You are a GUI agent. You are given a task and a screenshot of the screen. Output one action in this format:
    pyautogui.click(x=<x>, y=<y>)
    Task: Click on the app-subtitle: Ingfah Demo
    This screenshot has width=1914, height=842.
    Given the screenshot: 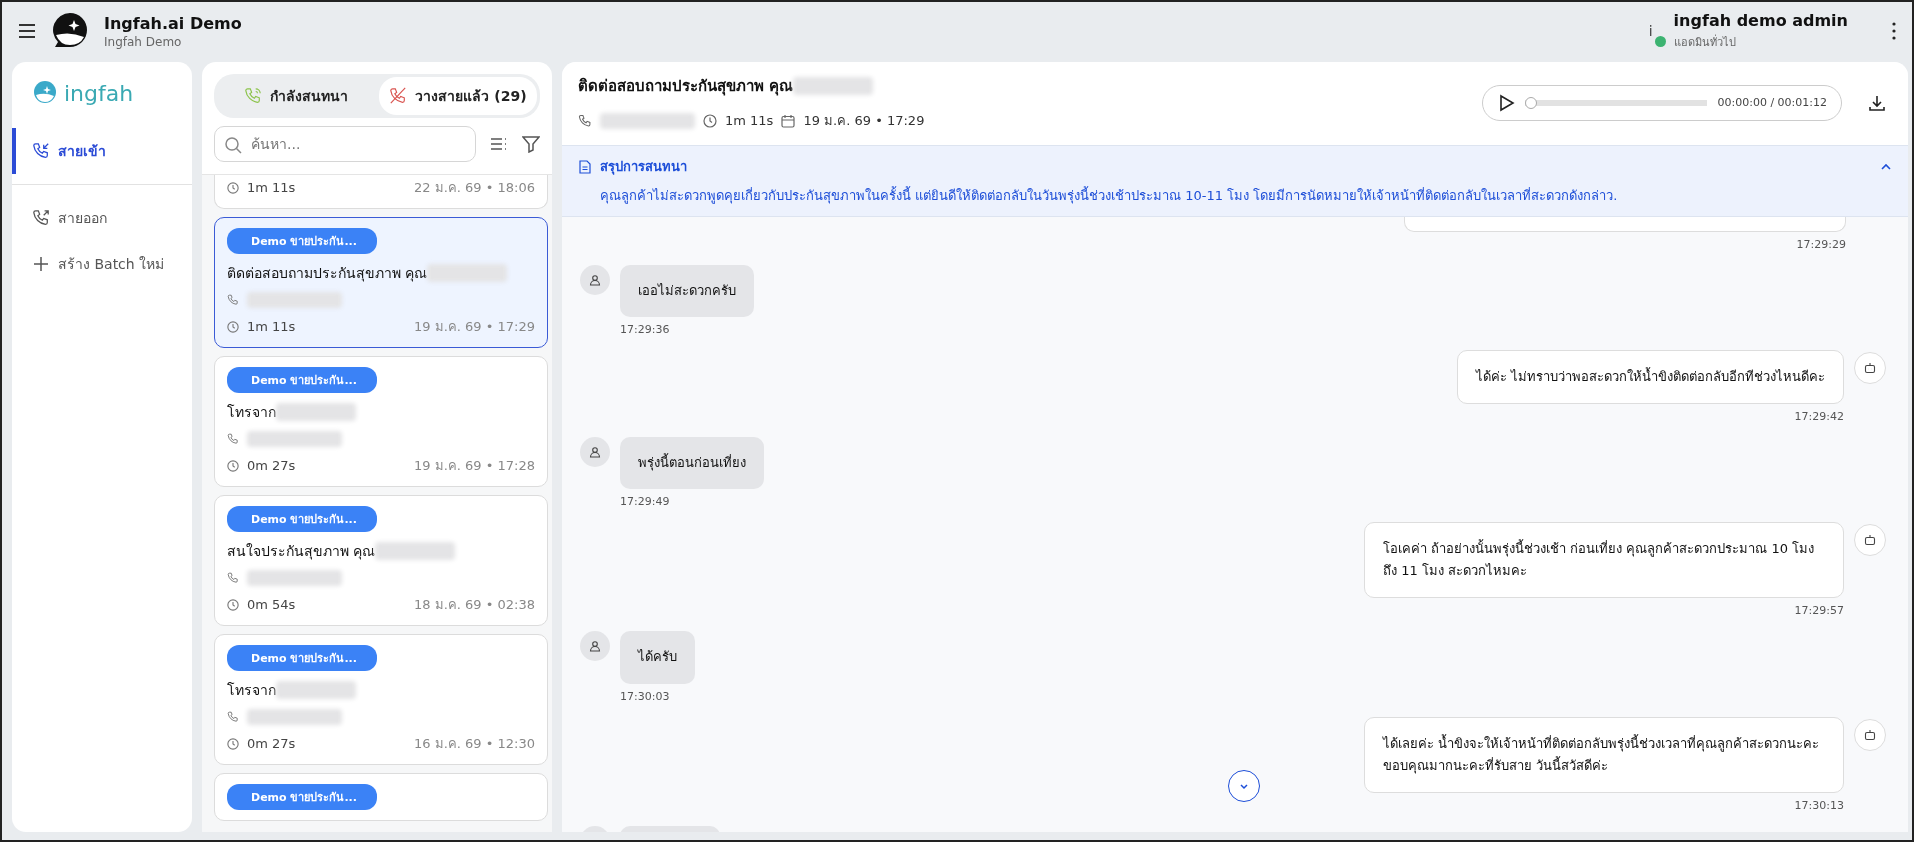 What is the action you would take?
    pyautogui.click(x=143, y=41)
    